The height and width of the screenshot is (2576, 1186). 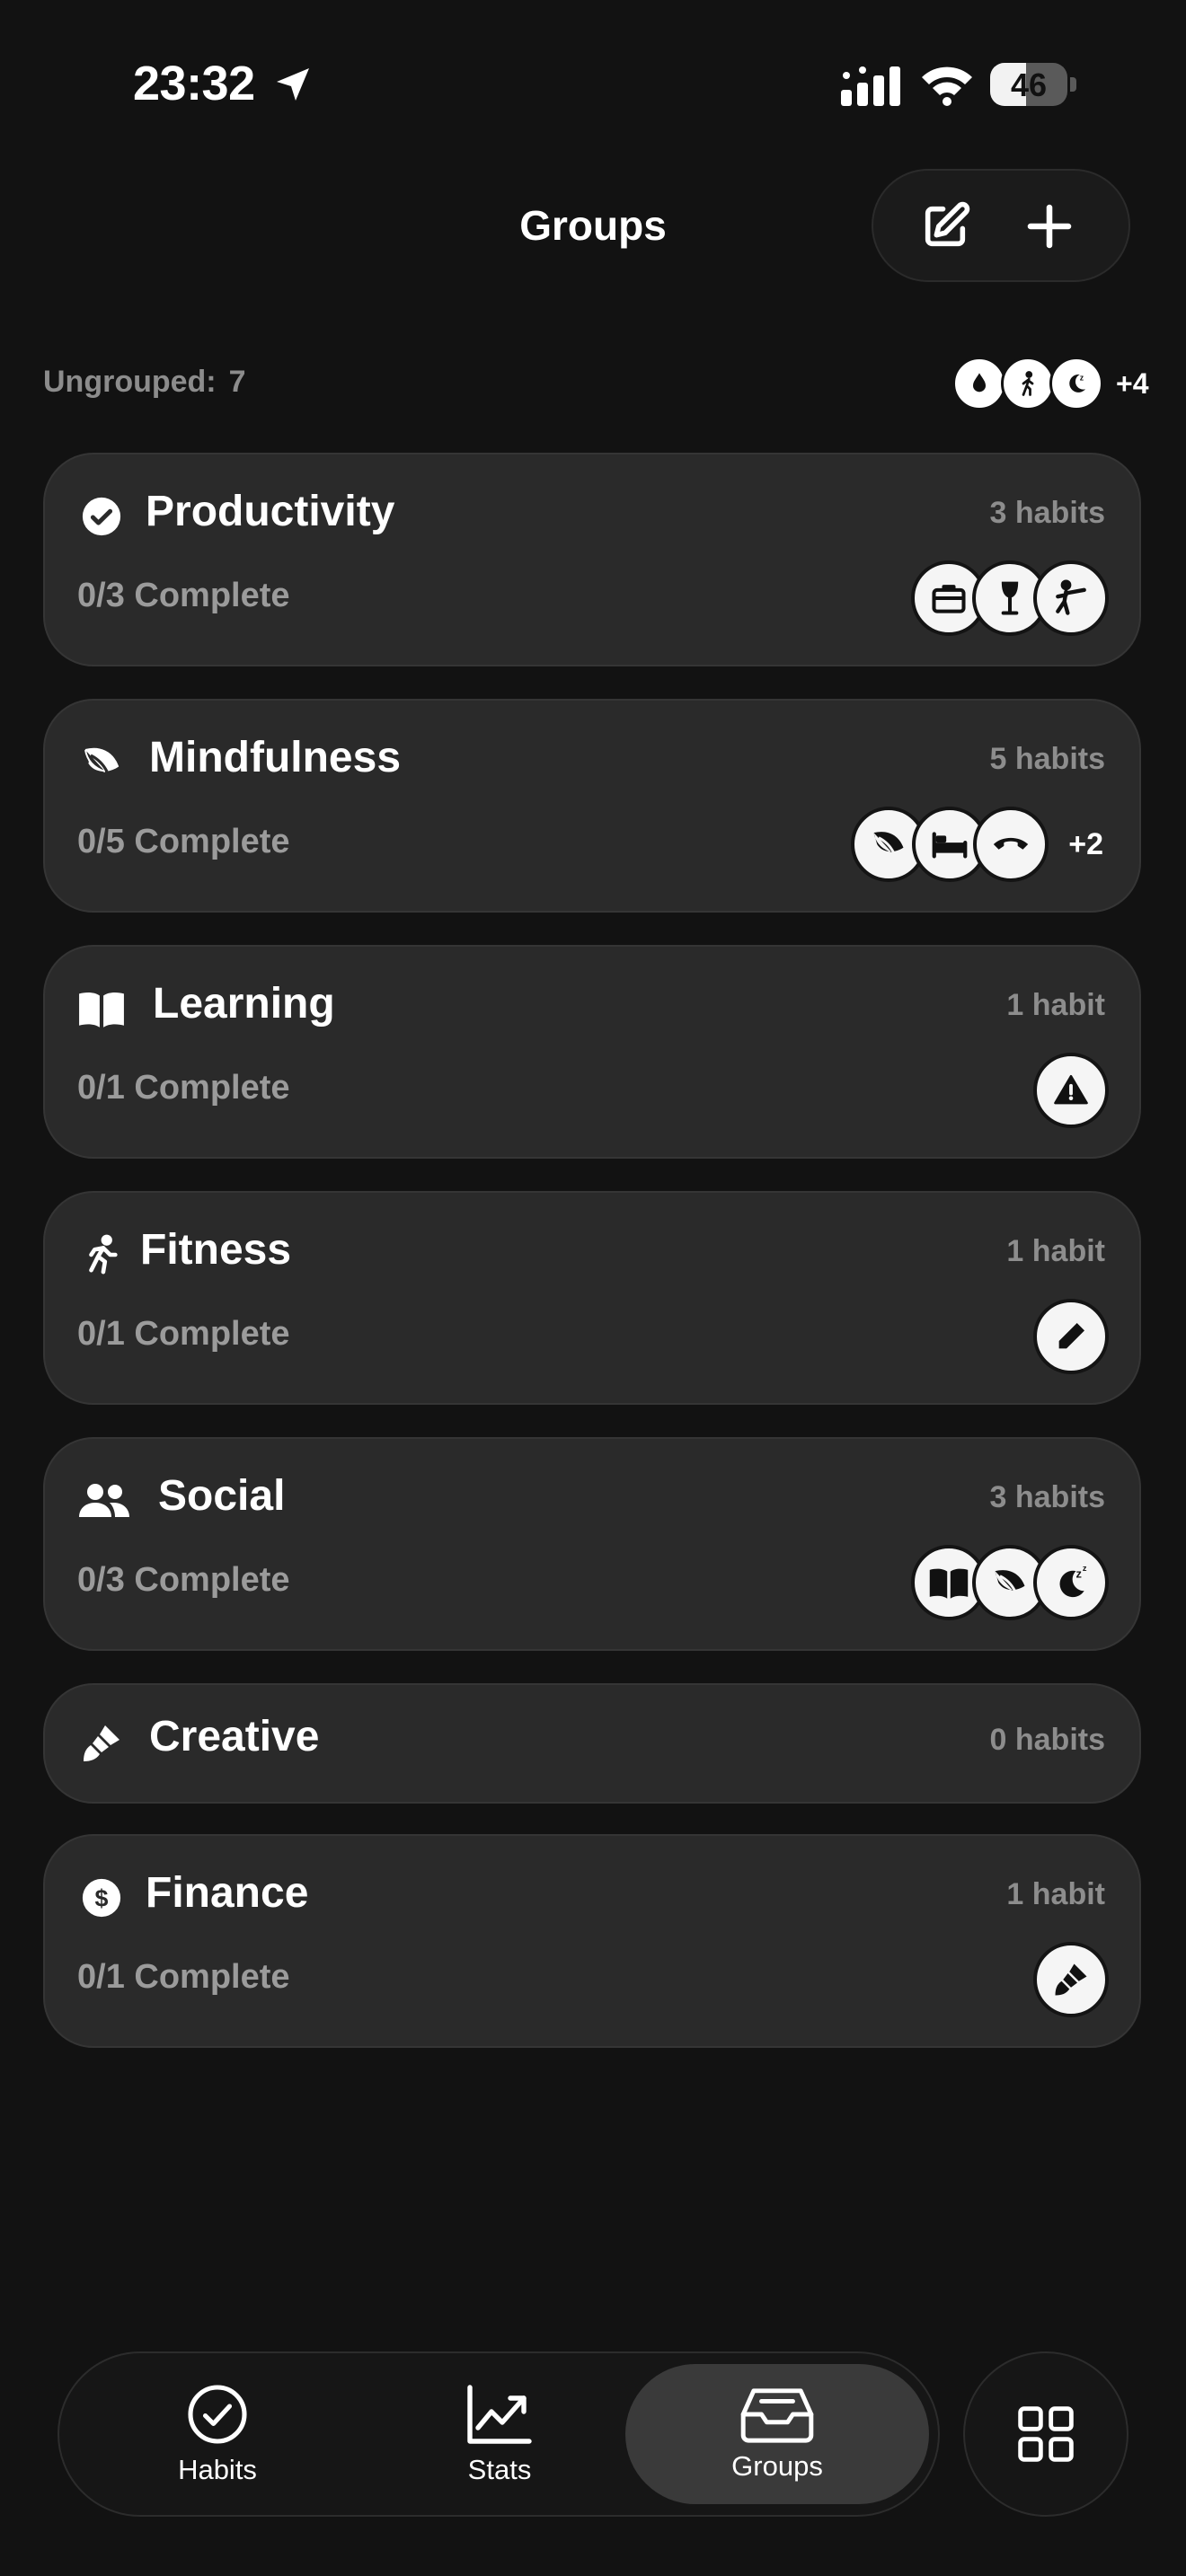 I want to click on group-card-social: Social 3 habits 0/3 Complete zz, so click(x=592, y=1544).